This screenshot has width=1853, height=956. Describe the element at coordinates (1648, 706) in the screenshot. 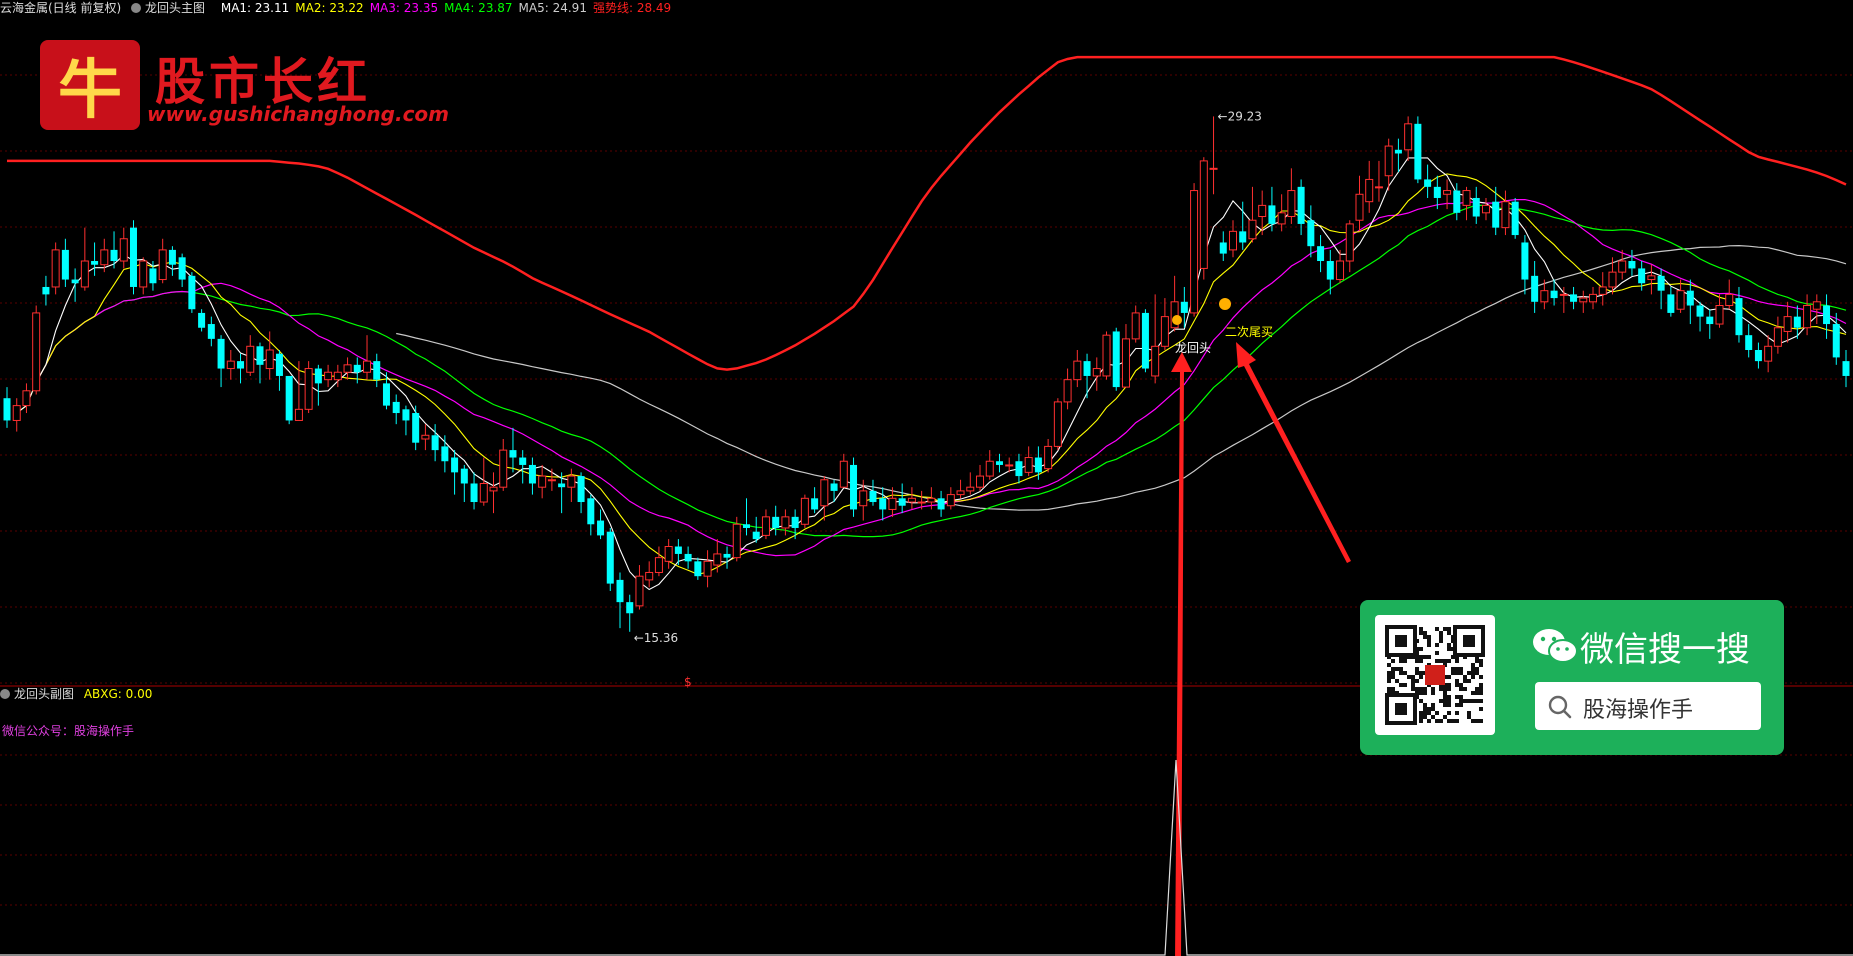

I see `wechat-search-box: 股海操作手` at that location.